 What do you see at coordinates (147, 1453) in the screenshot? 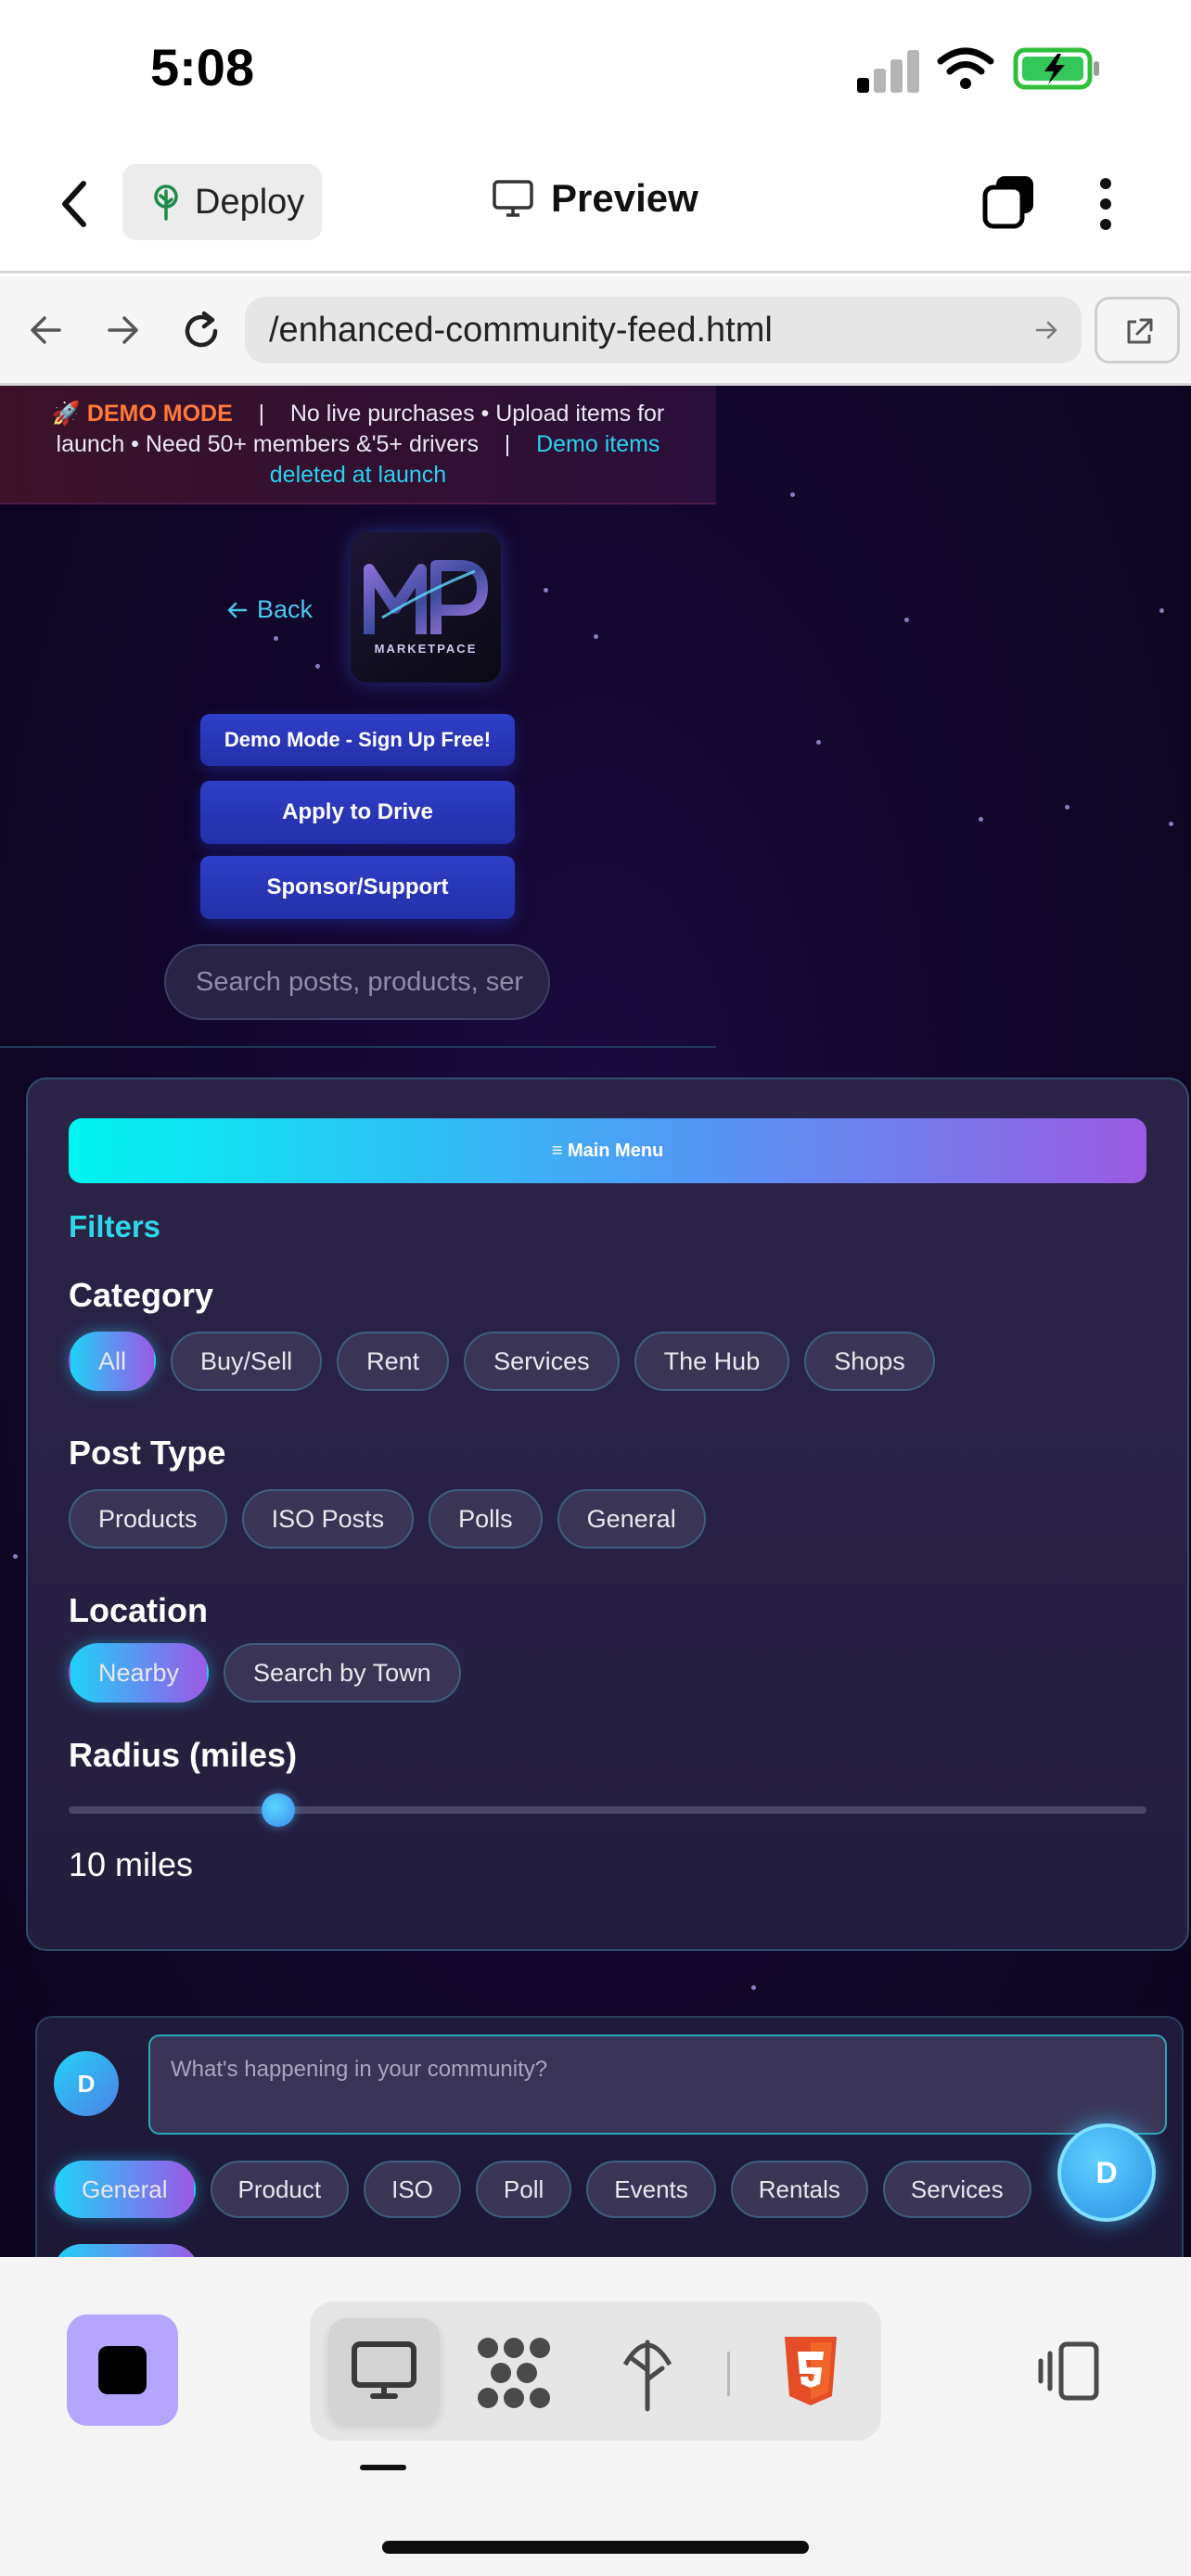
I see `post-type-title: Post Type` at bounding box center [147, 1453].